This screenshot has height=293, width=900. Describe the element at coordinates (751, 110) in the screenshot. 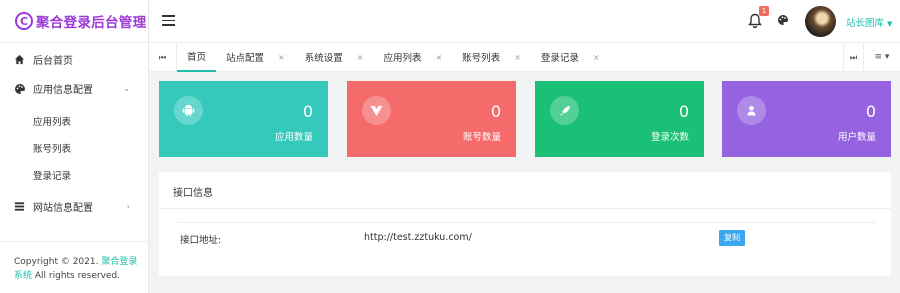

I see `user-icon` at that location.